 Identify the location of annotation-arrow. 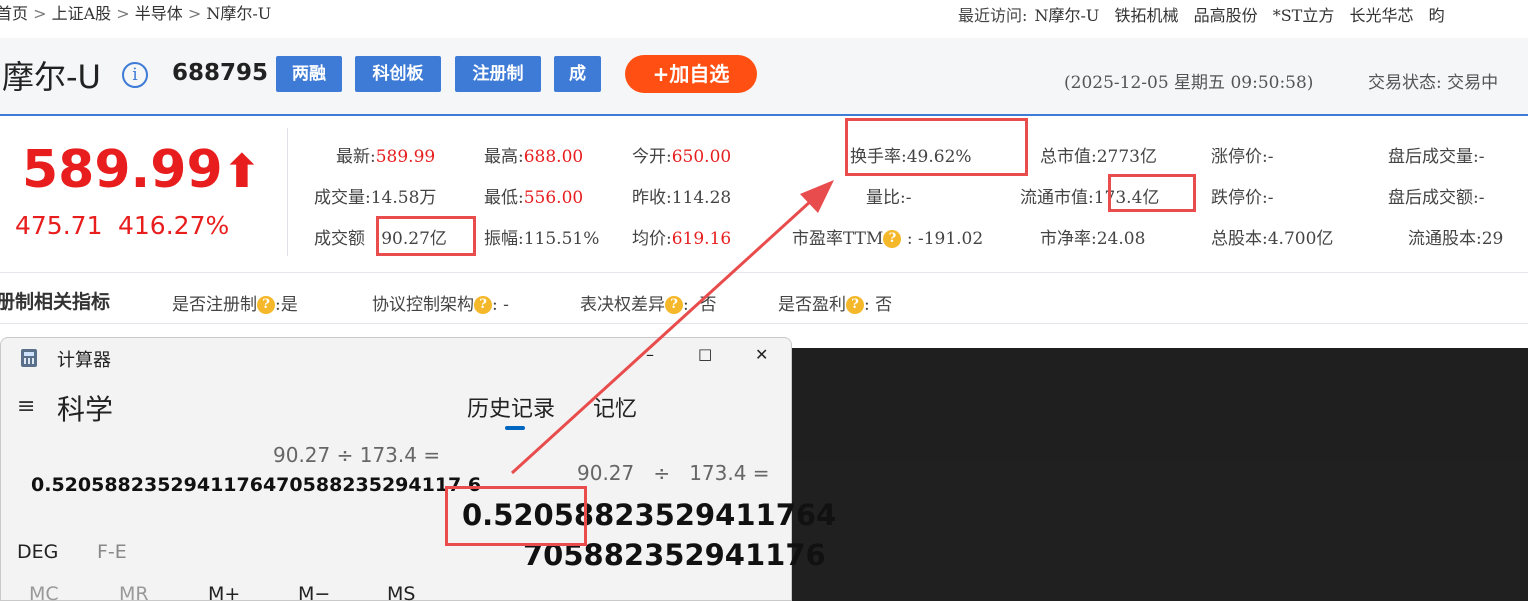
(672, 327).